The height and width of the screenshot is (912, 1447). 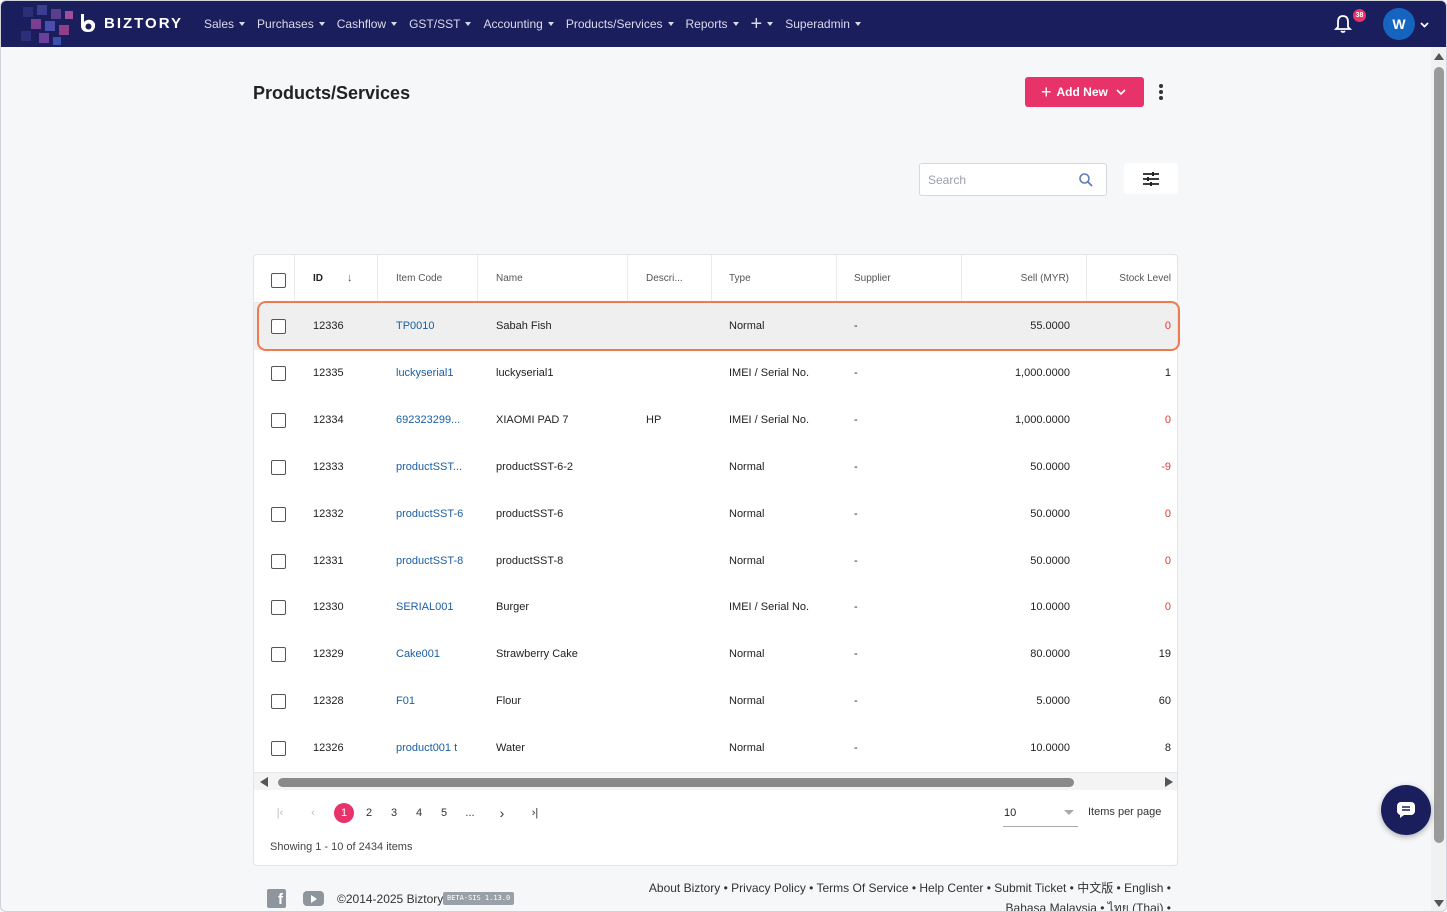 I want to click on page-5: 5, so click(x=444, y=813).